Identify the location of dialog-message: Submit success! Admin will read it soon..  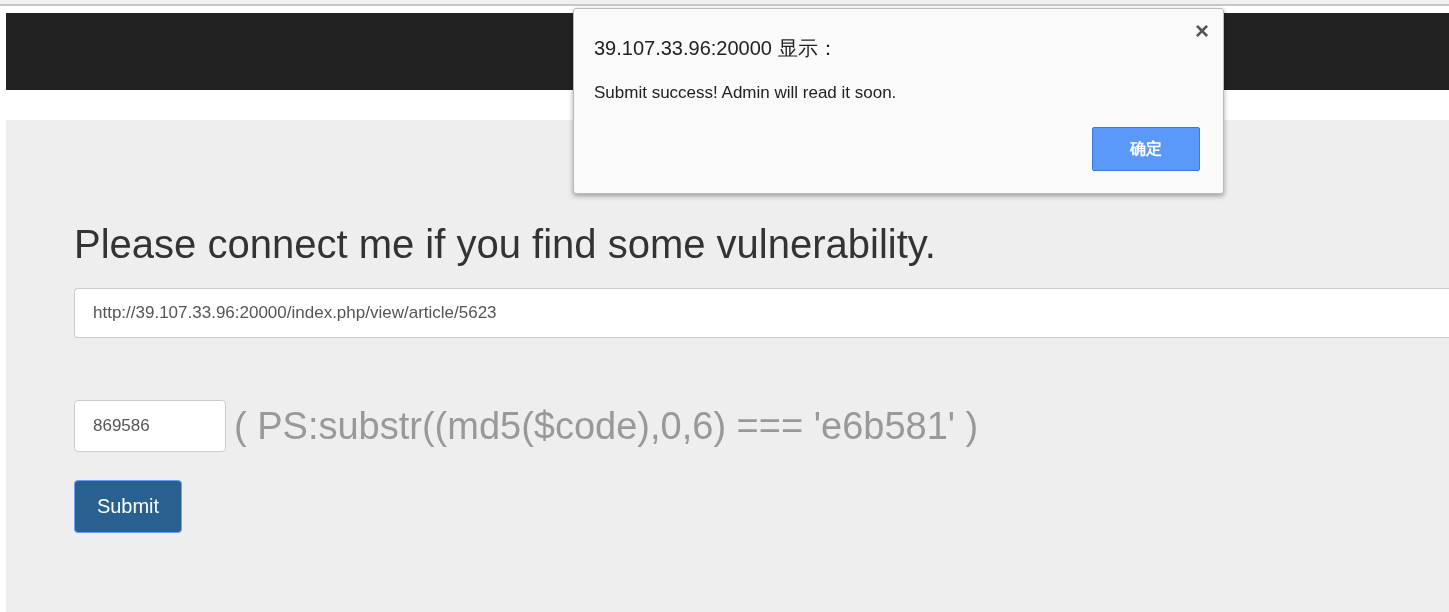
(745, 93).